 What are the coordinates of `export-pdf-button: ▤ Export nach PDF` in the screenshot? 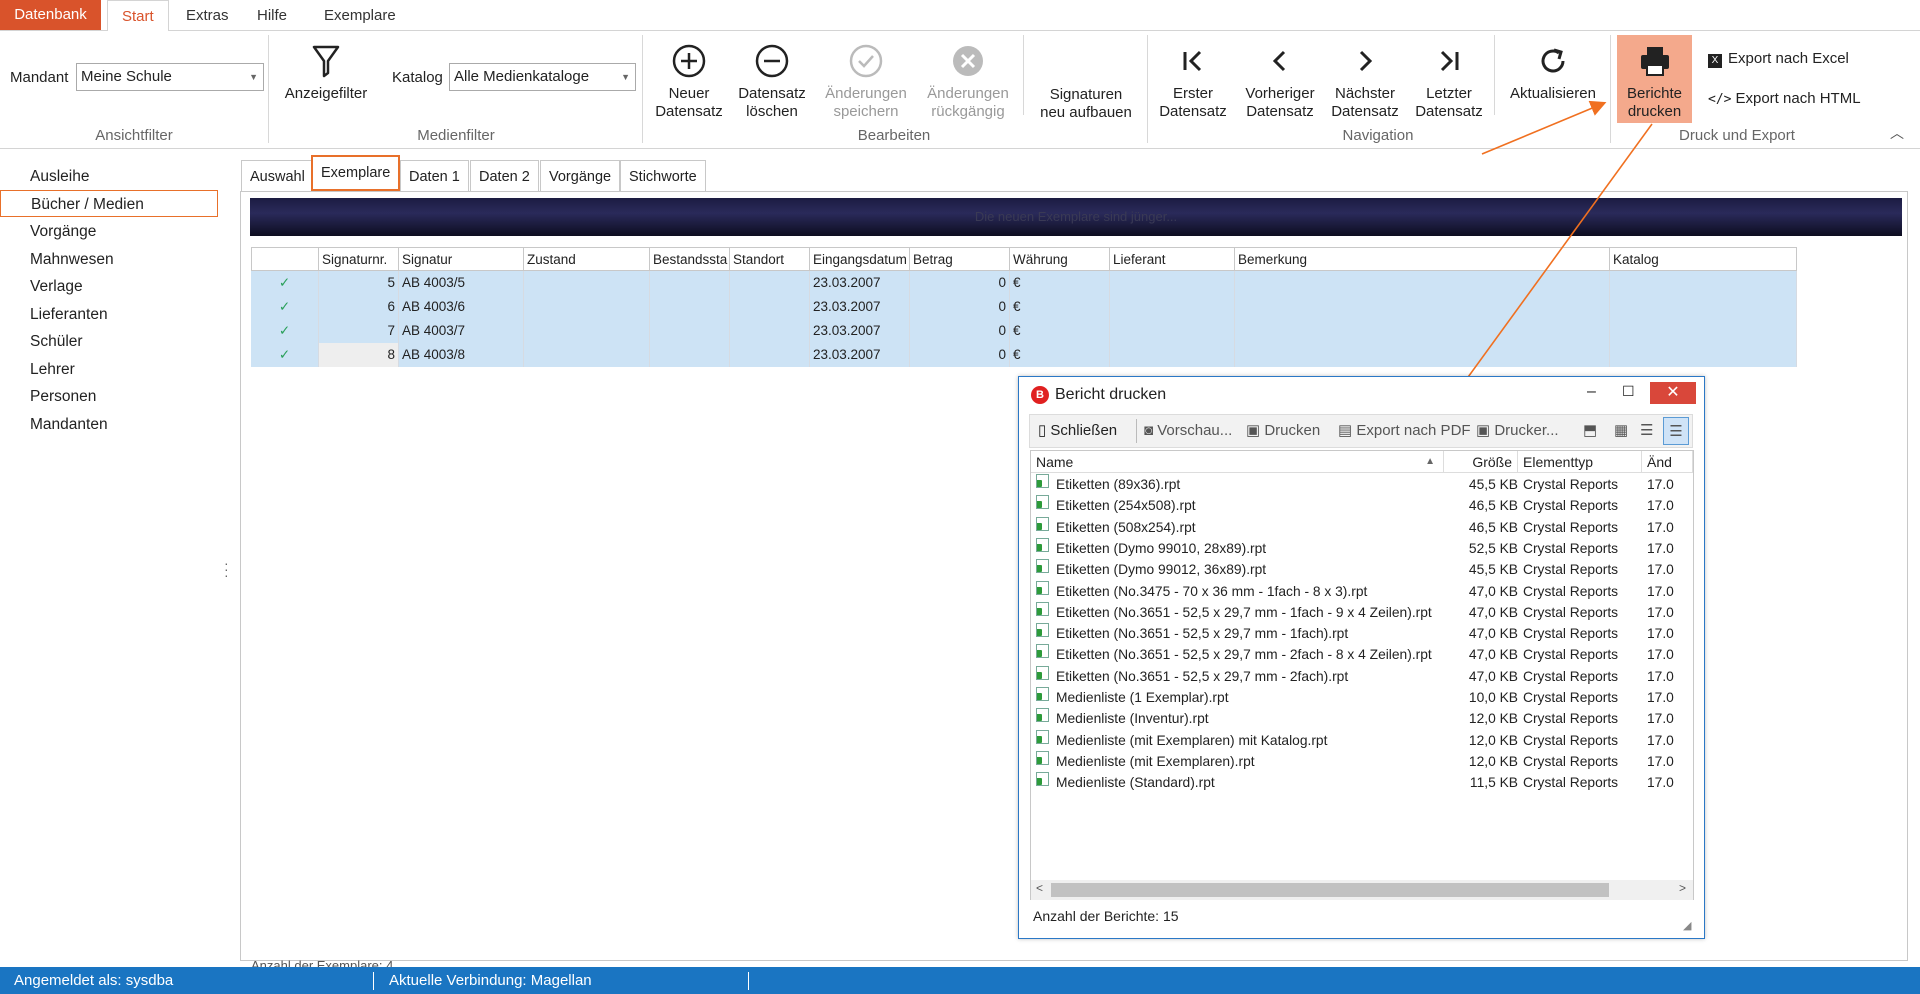 It's located at (1404, 431).